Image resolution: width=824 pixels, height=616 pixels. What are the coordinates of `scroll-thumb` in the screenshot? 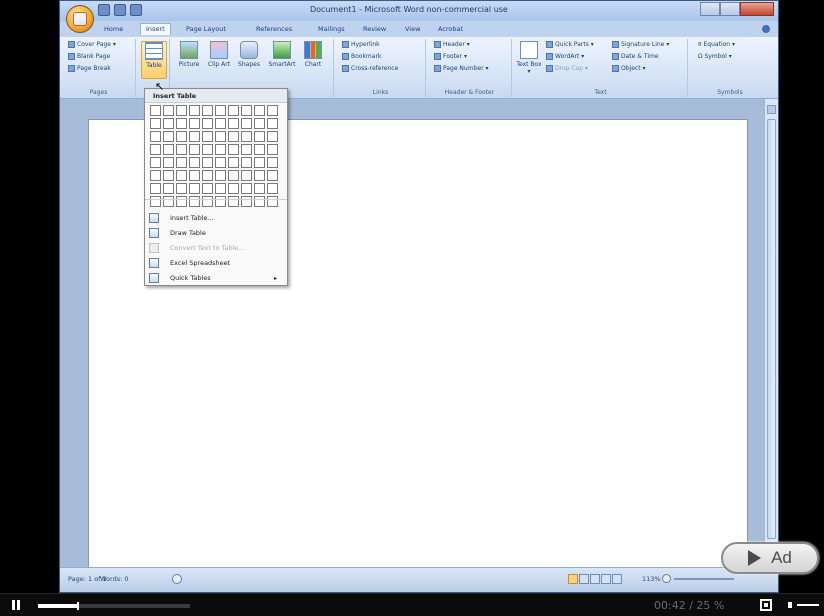 It's located at (771, 329).